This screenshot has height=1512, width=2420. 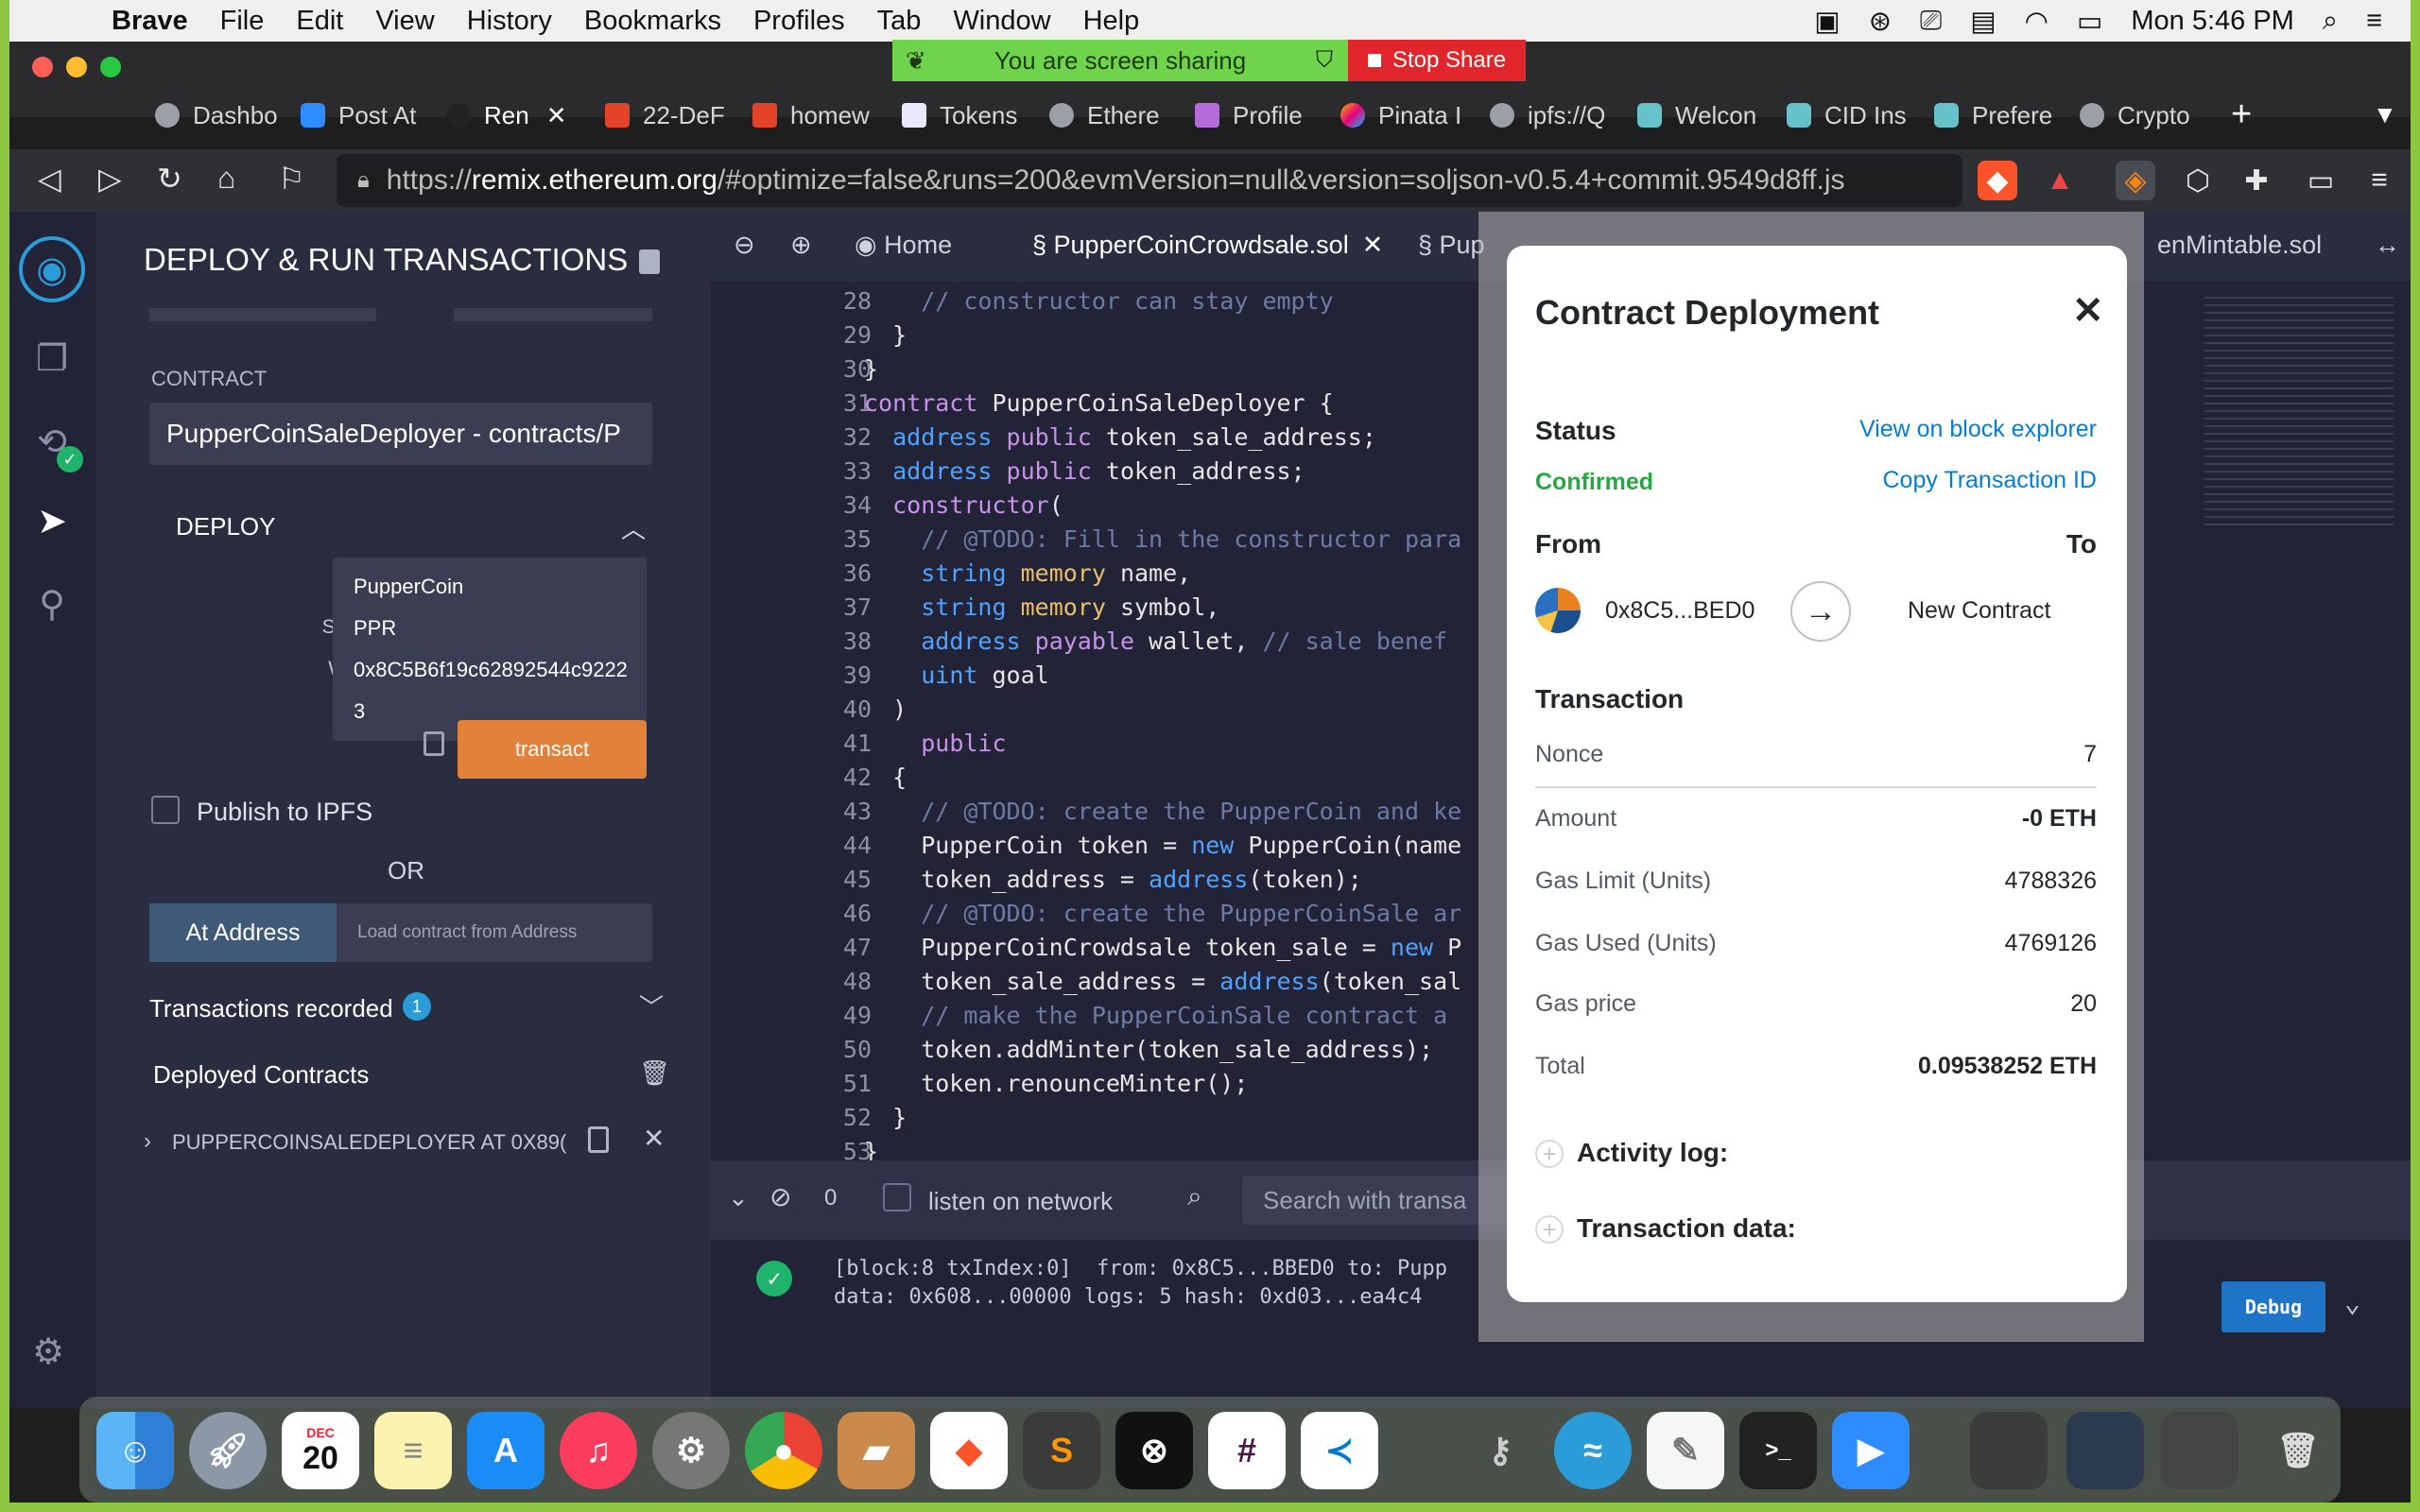 I want to click on tab-profile: Profile, so click(x=1261, y=115).